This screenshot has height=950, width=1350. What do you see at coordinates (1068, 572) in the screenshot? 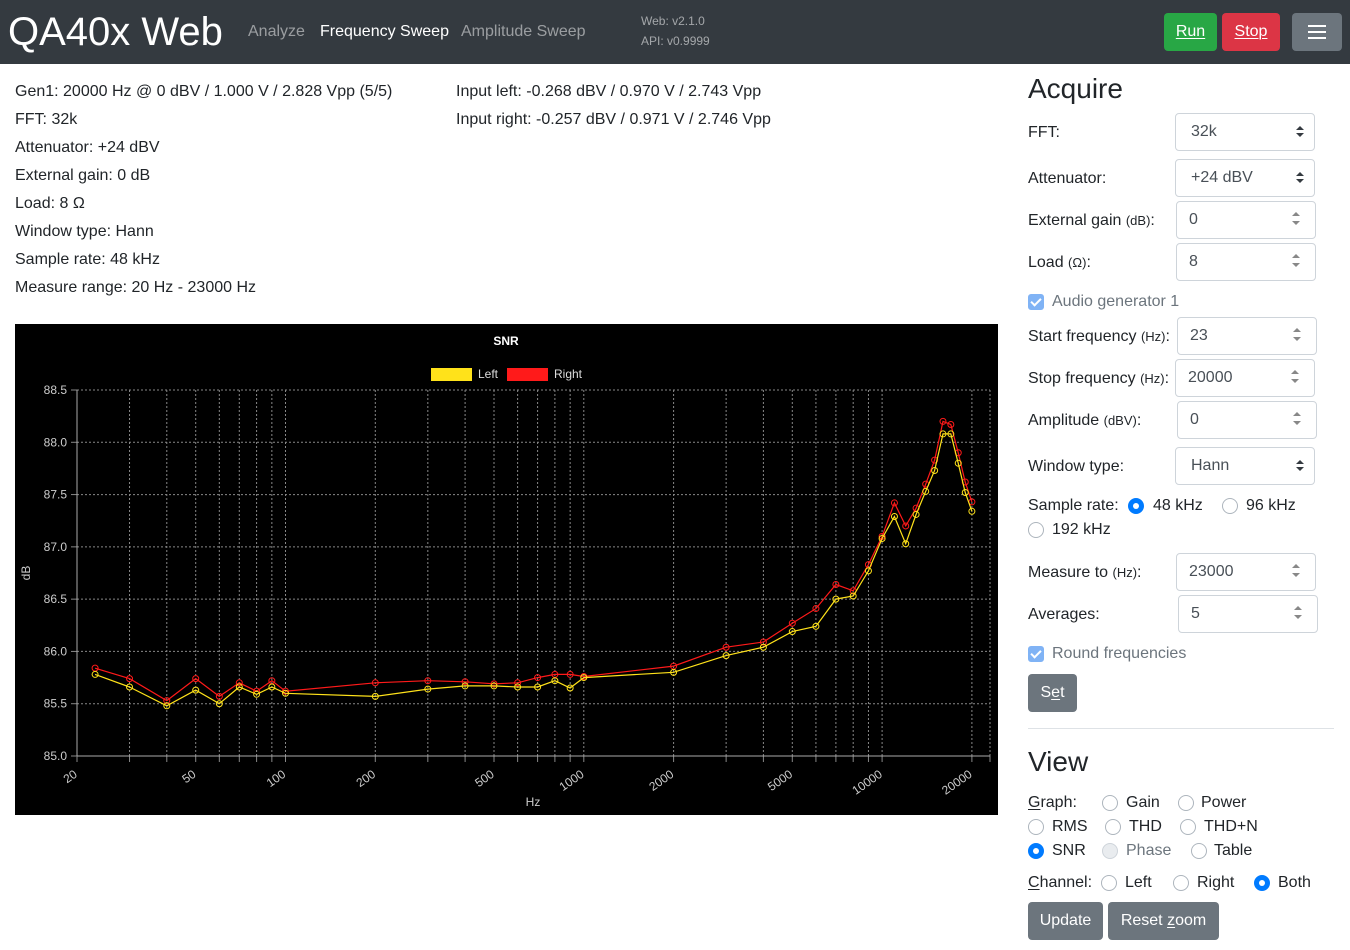
I see `measure-to-label-text: Measure to` at bounding box center [1068, 572].